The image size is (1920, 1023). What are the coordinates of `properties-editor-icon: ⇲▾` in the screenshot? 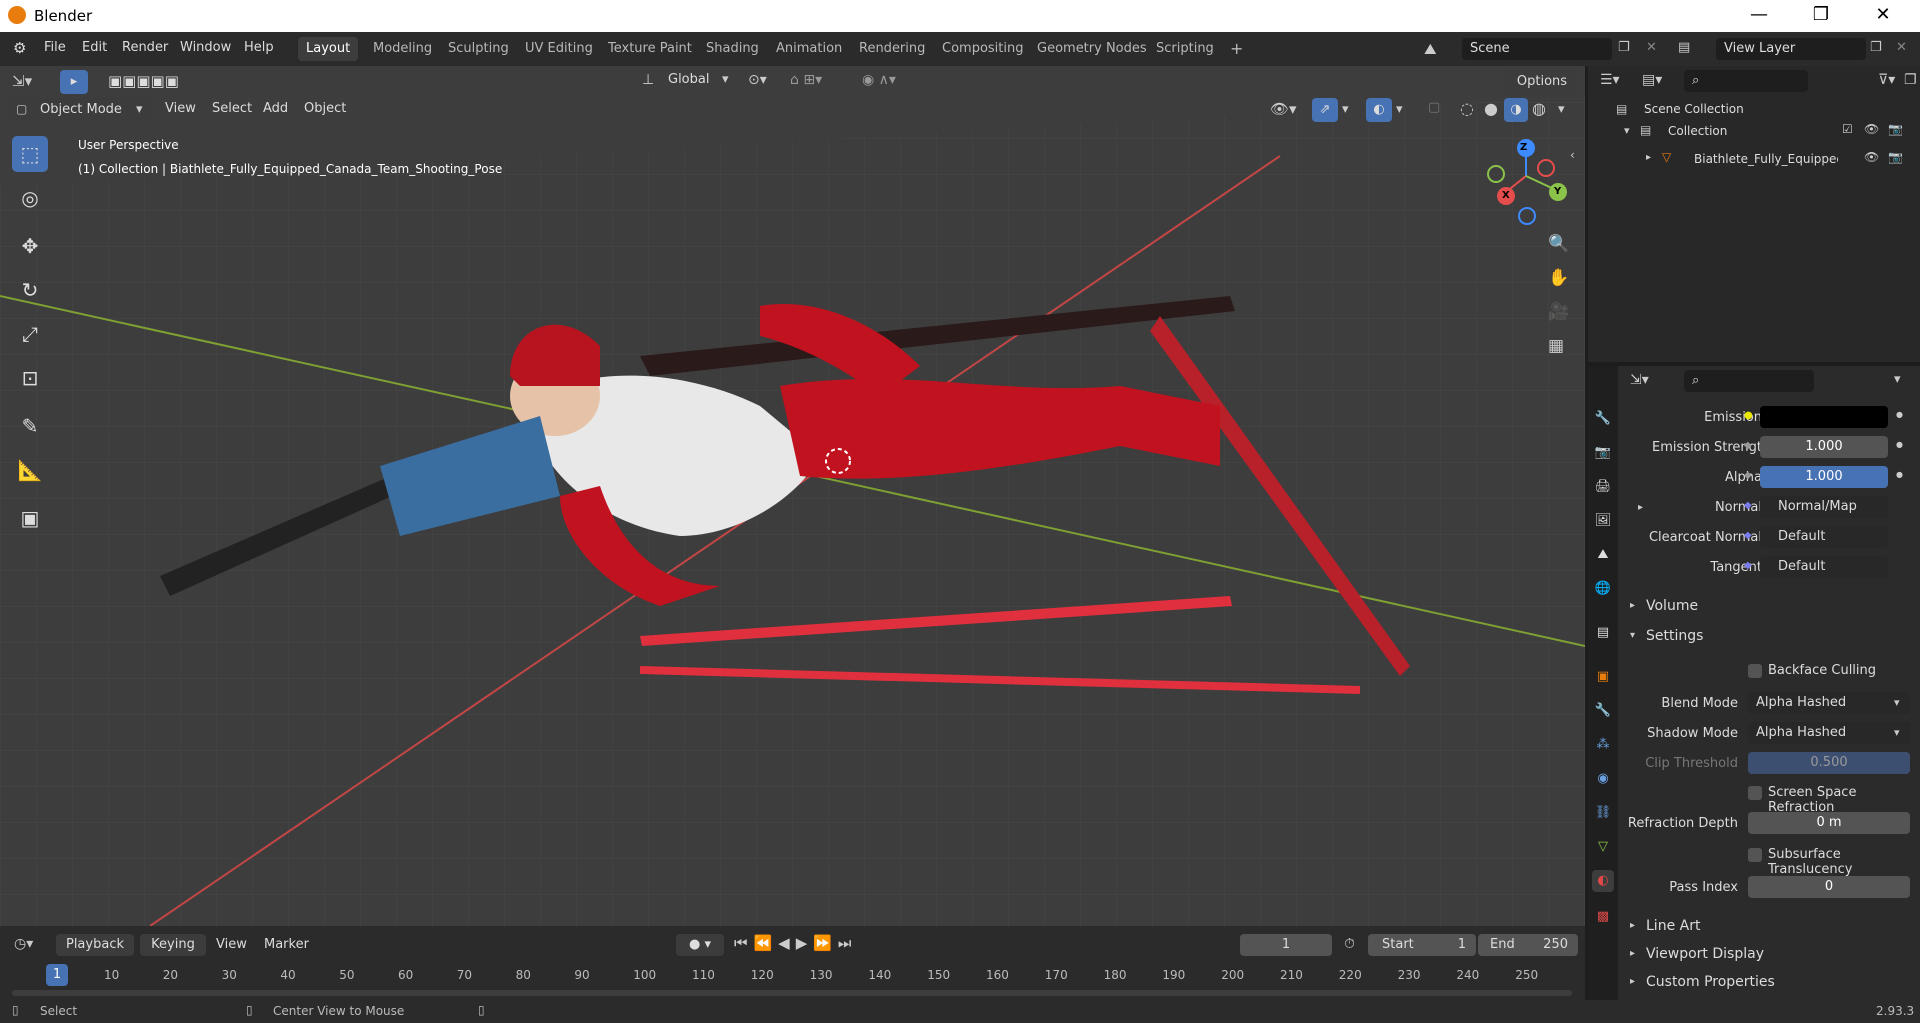 It's located at (1639, 380).